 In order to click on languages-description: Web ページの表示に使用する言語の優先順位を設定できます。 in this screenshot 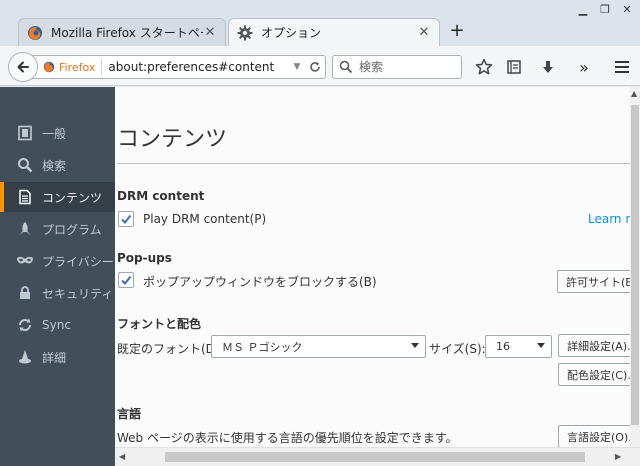, I will do `click(287, 438)`.